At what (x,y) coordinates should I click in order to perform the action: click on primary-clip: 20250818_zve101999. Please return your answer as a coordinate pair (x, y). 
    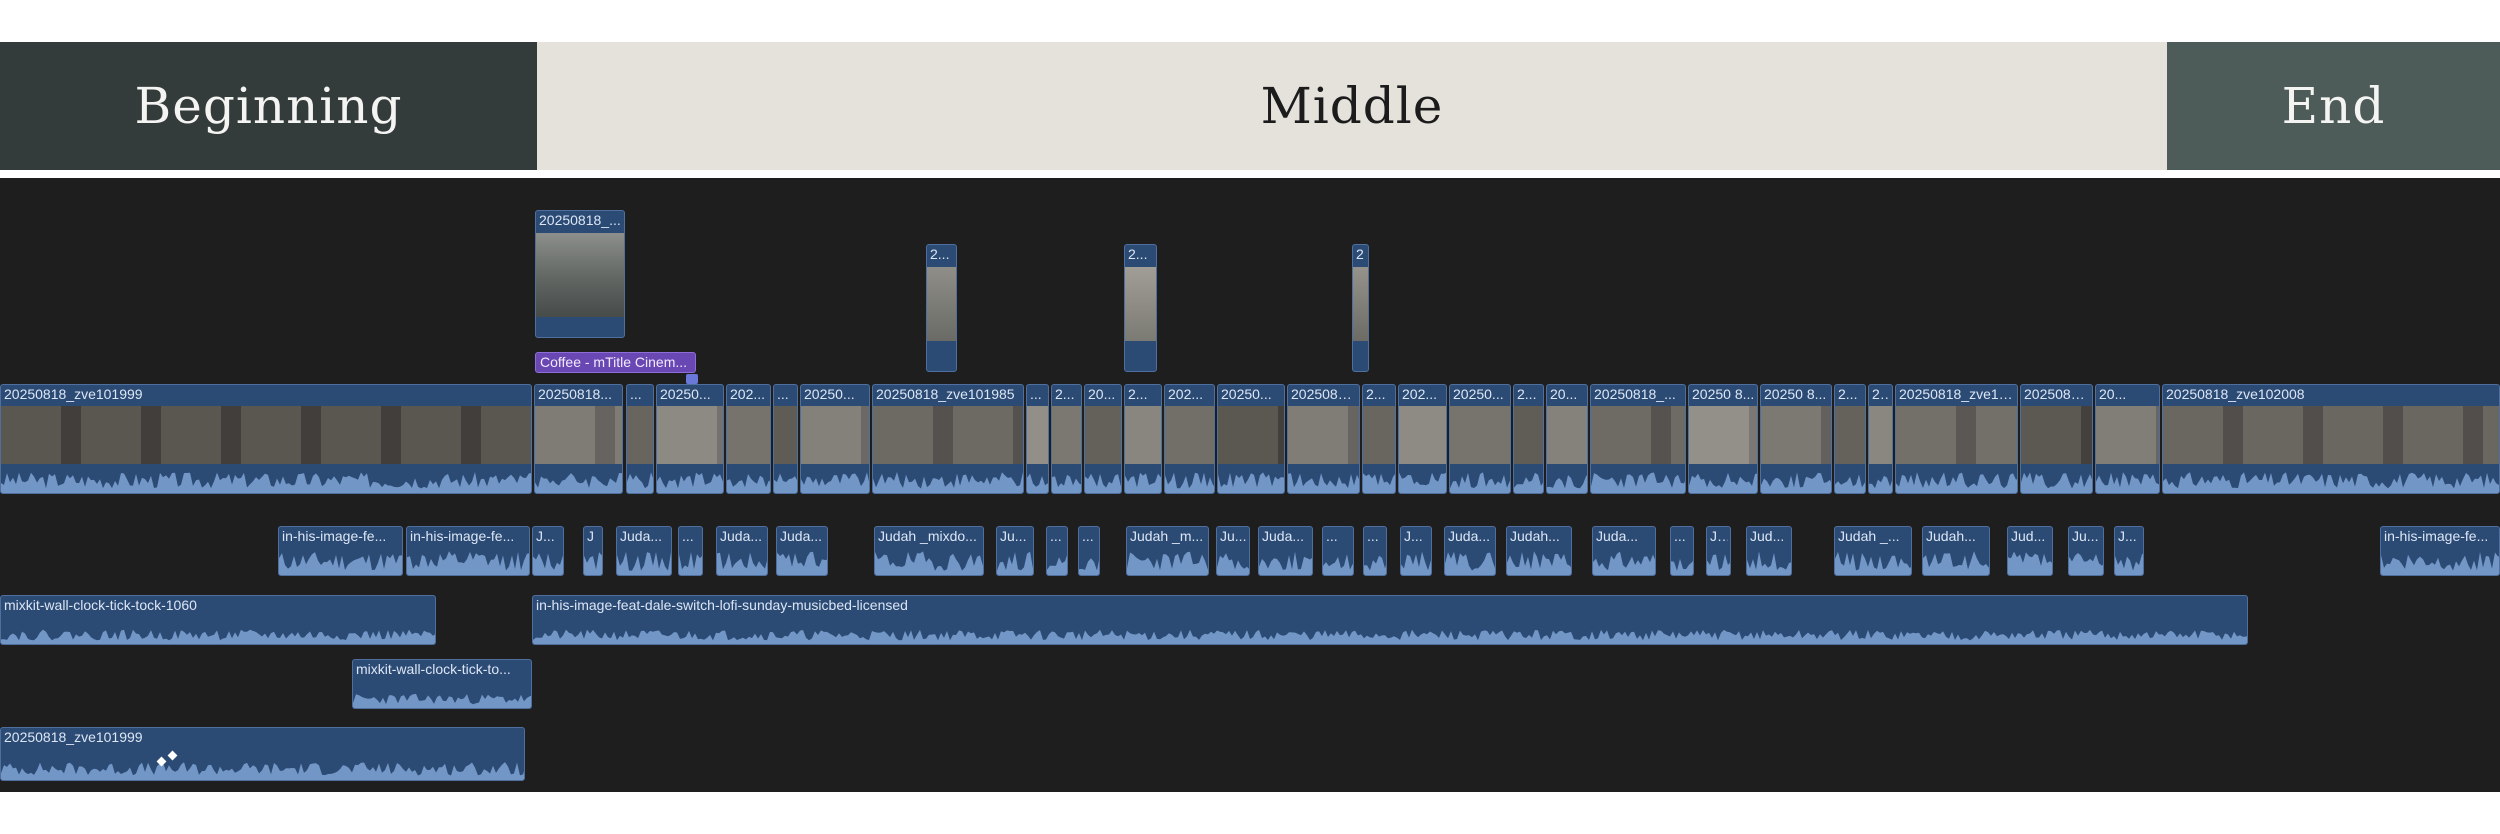
    Looking at the image, I should click on (266, 439).